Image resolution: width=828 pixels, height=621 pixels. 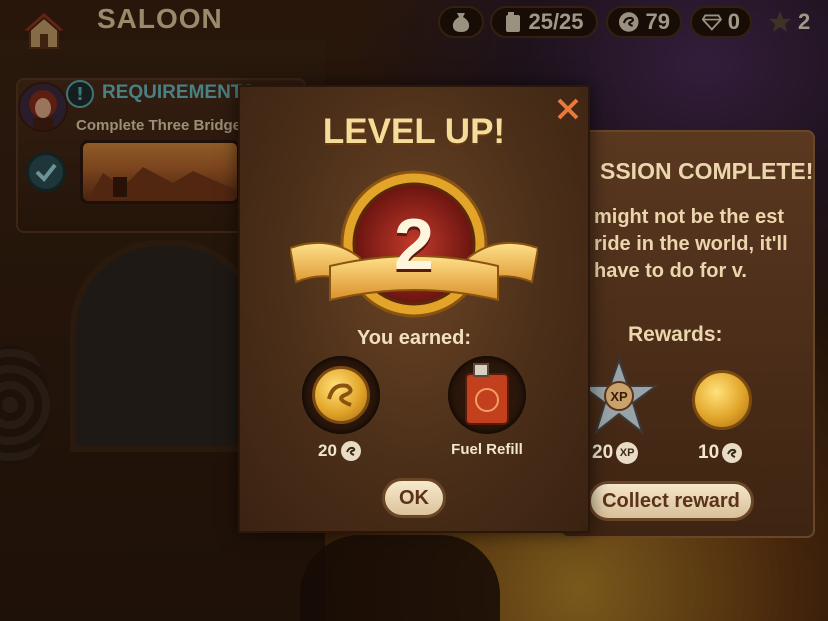 What do you see at coordinates (414, 245) in the screenshot?
I see `level-number: 2` at bounding box center [414, 245].